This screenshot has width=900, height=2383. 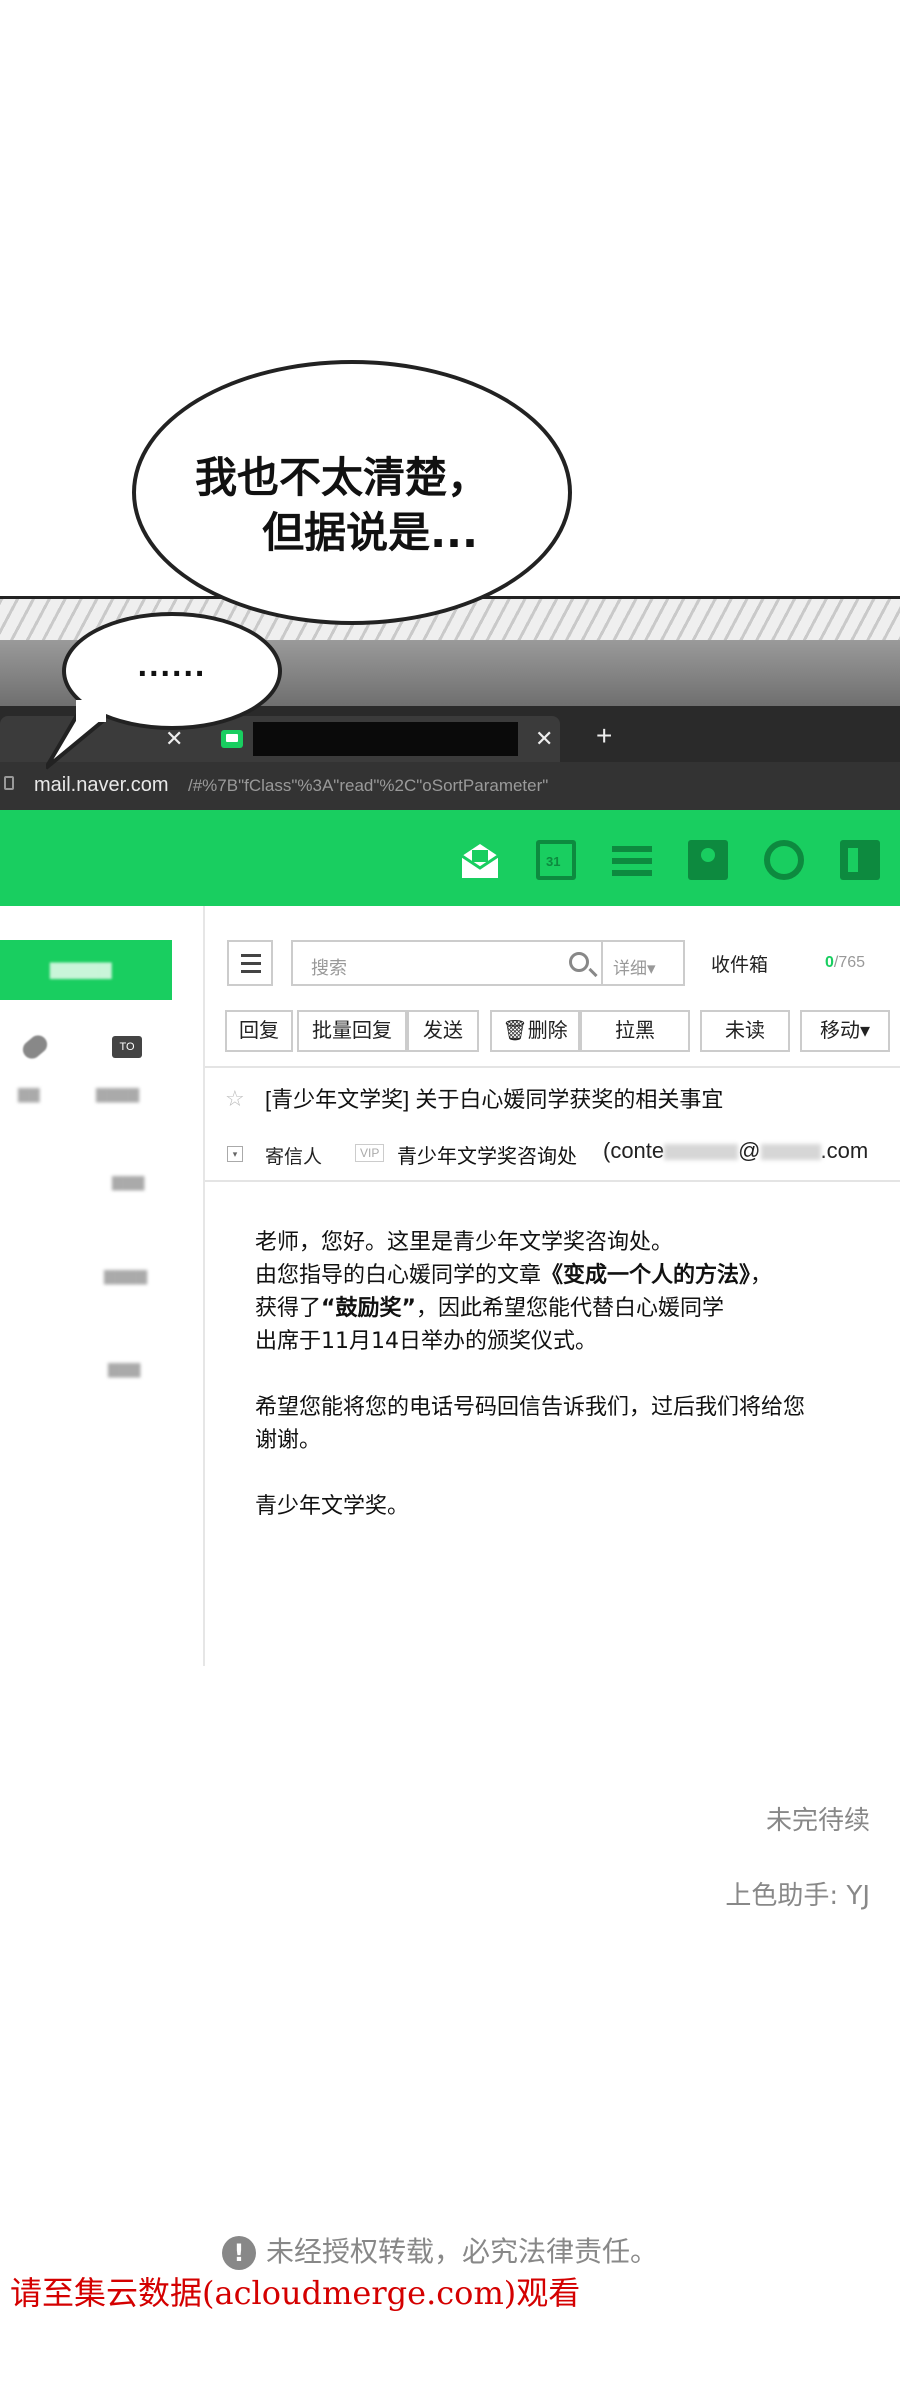 What do you see at coordinates (745, 1031) in the screenshot?
I see `mark-unread-button: 未读` at bounding box center [745, 1031].